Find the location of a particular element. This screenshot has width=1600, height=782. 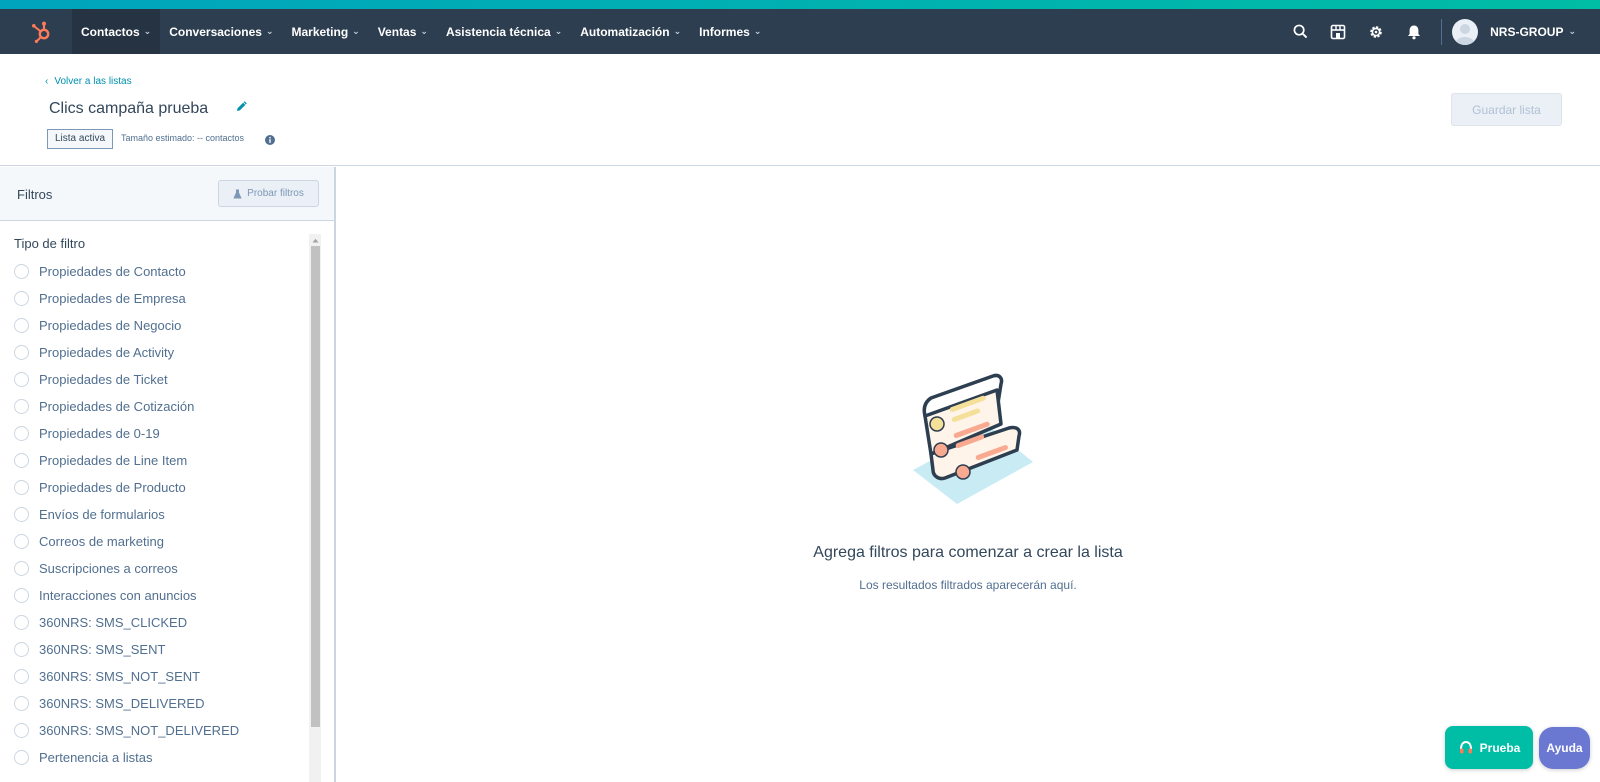

scroll-up-arrow-icon is located at coordinates (315, 240).